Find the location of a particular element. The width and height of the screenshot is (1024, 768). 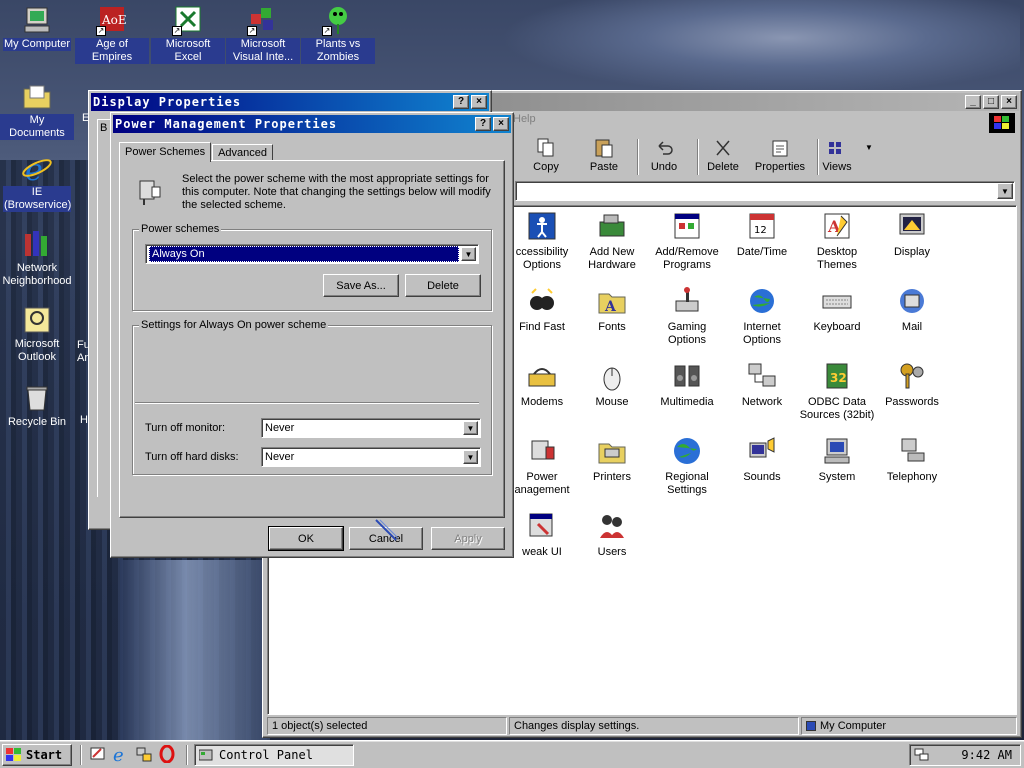

undo-icon is located at coordinates (664, 148).